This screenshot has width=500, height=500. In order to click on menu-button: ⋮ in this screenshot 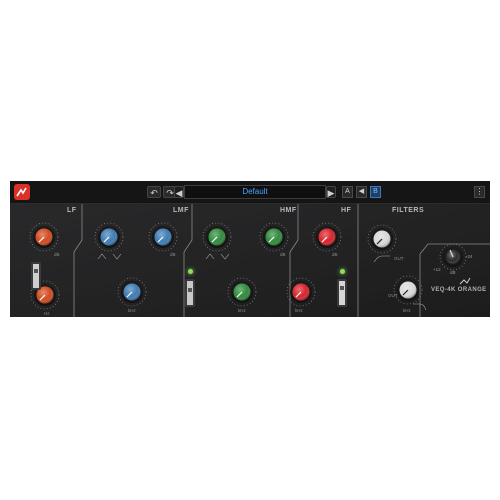, I will do `click(479, 192)`.